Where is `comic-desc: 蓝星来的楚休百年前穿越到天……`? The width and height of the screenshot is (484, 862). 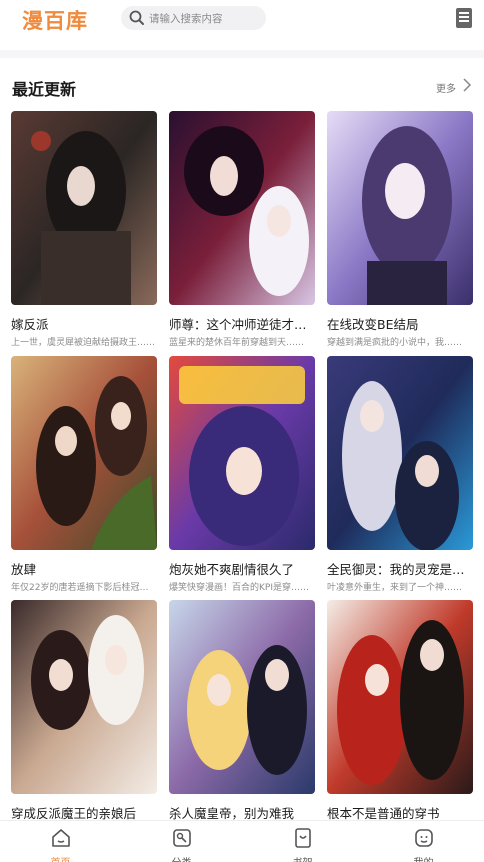 comic-desc: 蓝星来的楚休百年前穿越到天…… is located at coordinates (237, 343).